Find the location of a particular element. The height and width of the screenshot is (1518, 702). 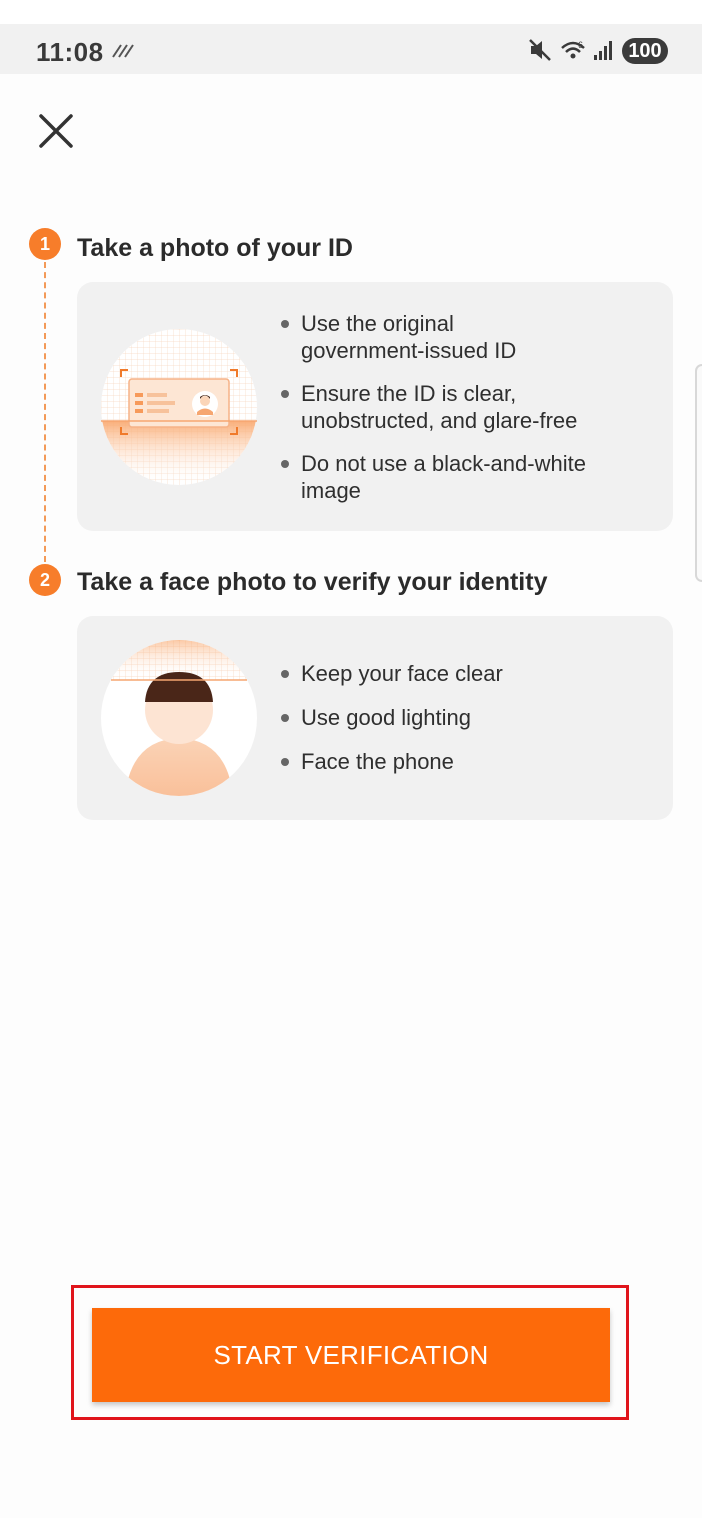

status-bar: 11:08 6 100 is located at coordinates (351, 49).